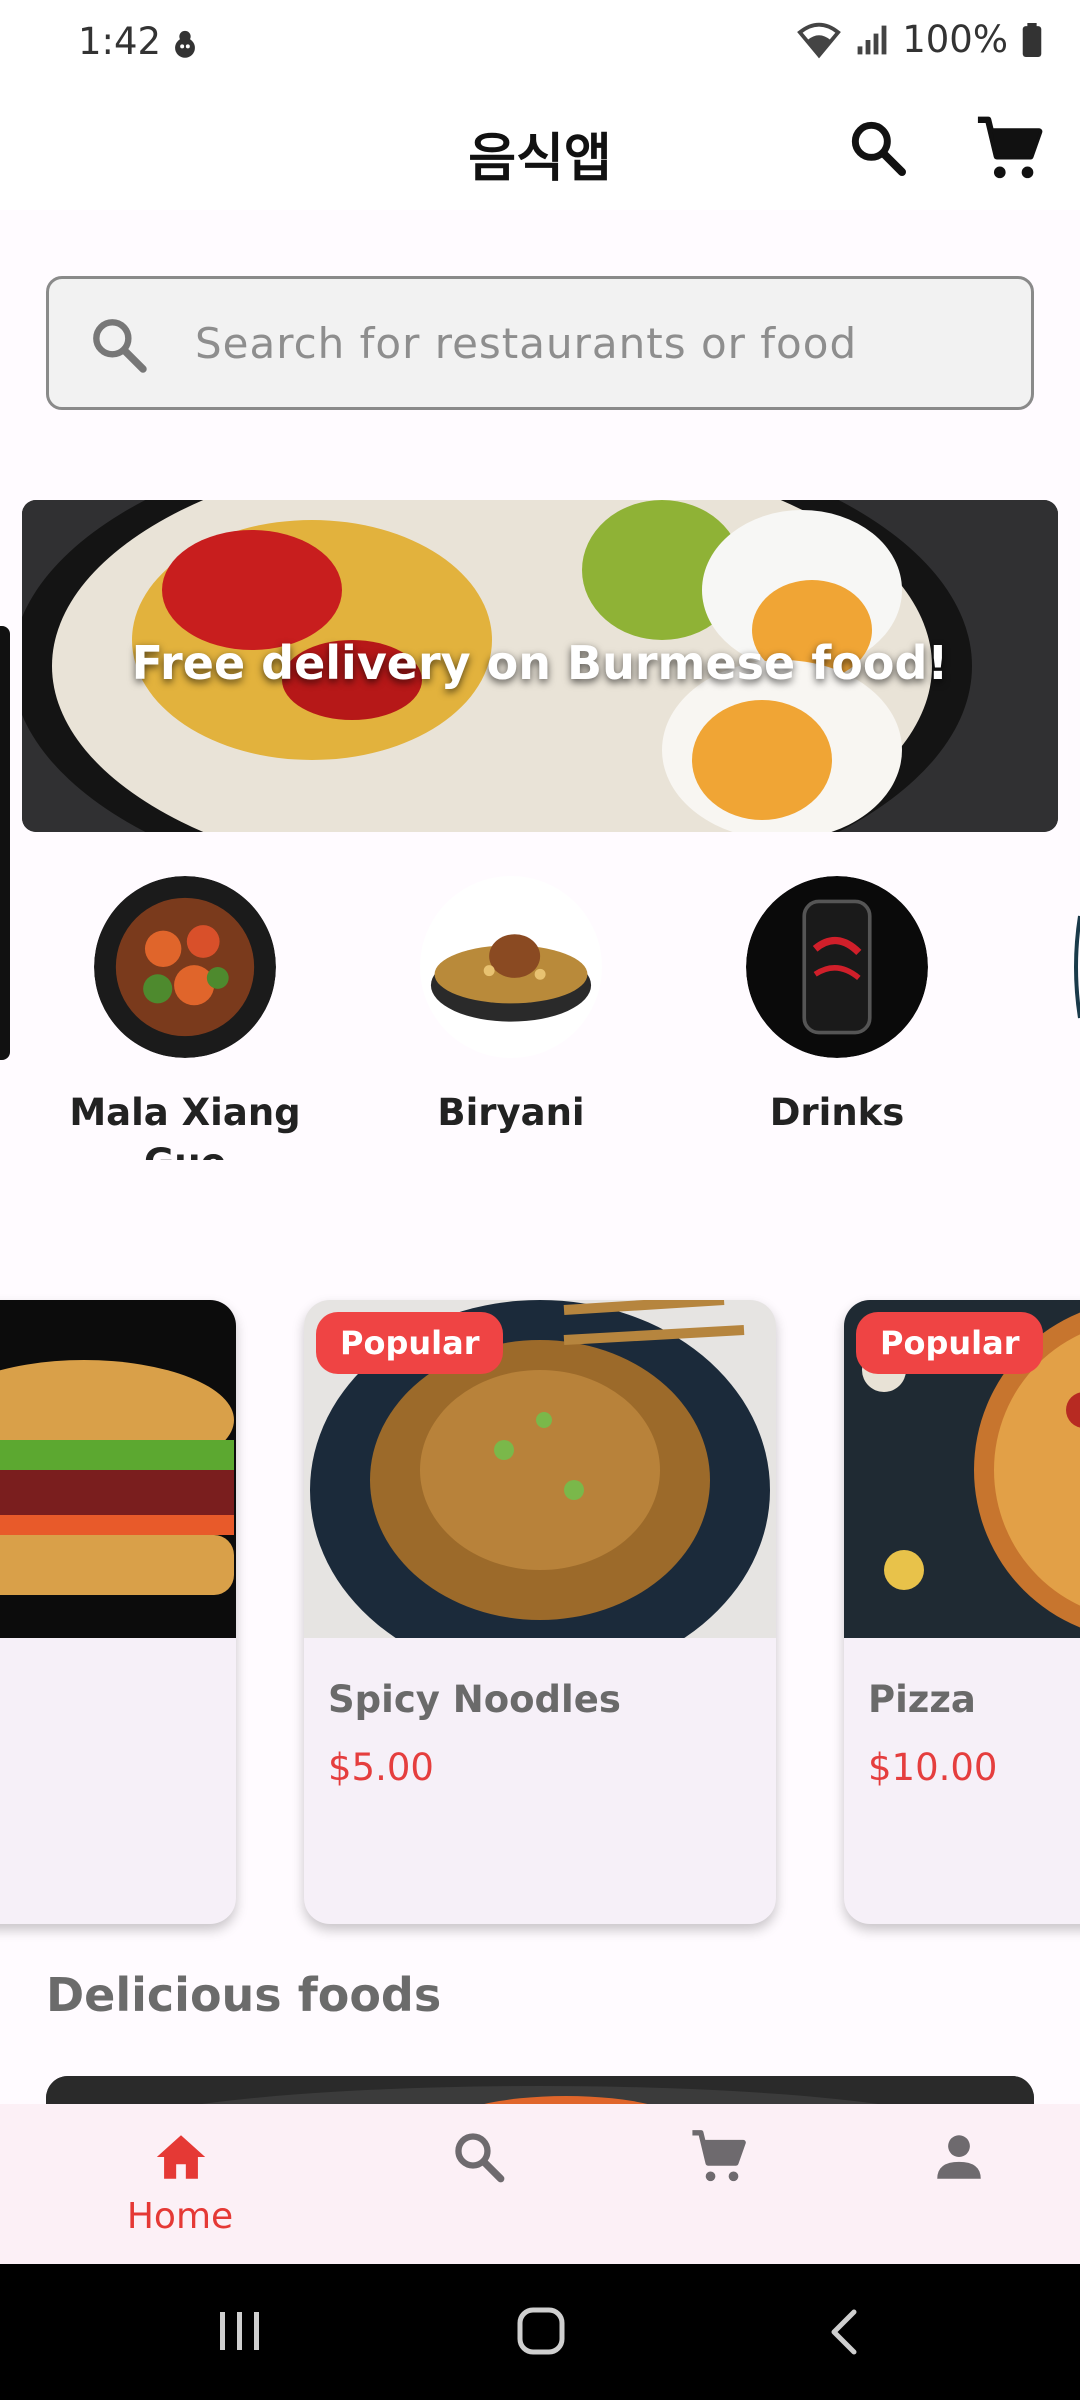  Describe the element at coordinates (819, 40) in the screenshot. I see `wifi-icon` at that location.